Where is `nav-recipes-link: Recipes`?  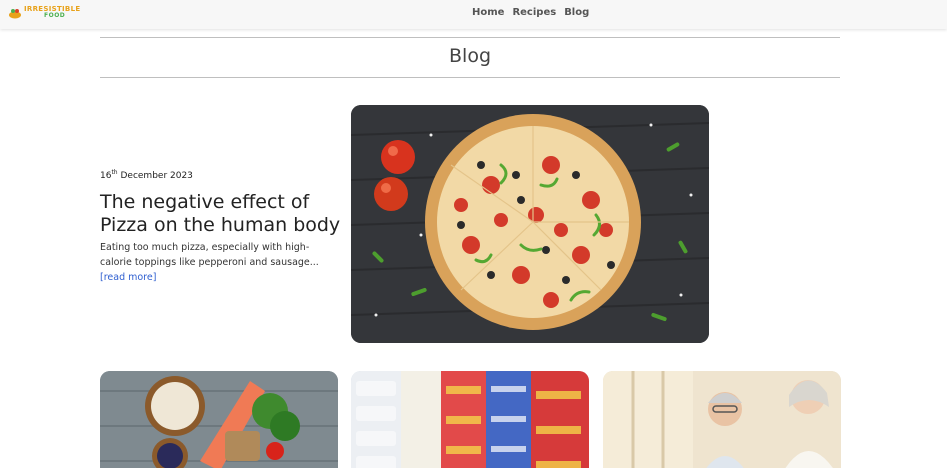 nav-recipes-link: Recipes is located at coordinates (534, 12).